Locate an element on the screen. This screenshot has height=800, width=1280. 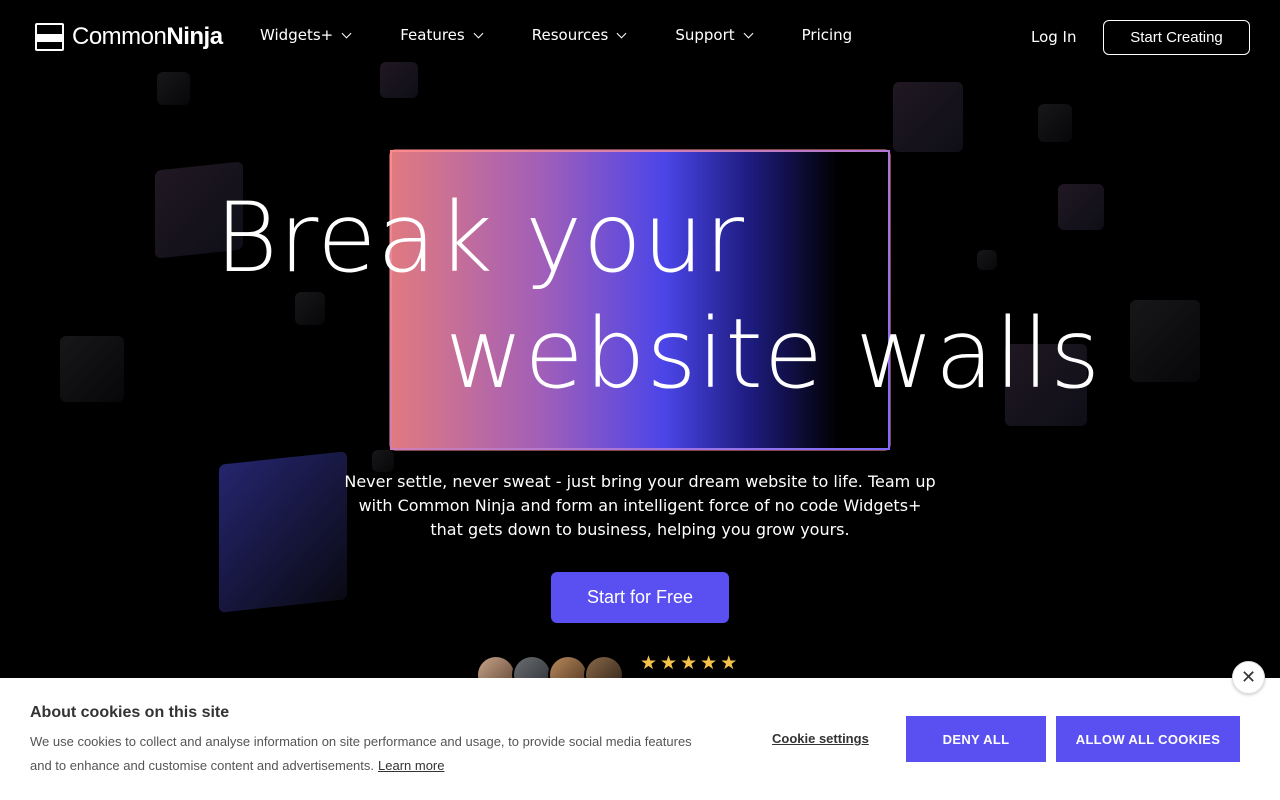
cookie-settings-button: Cookie settings is located at coordinates (820, 738).